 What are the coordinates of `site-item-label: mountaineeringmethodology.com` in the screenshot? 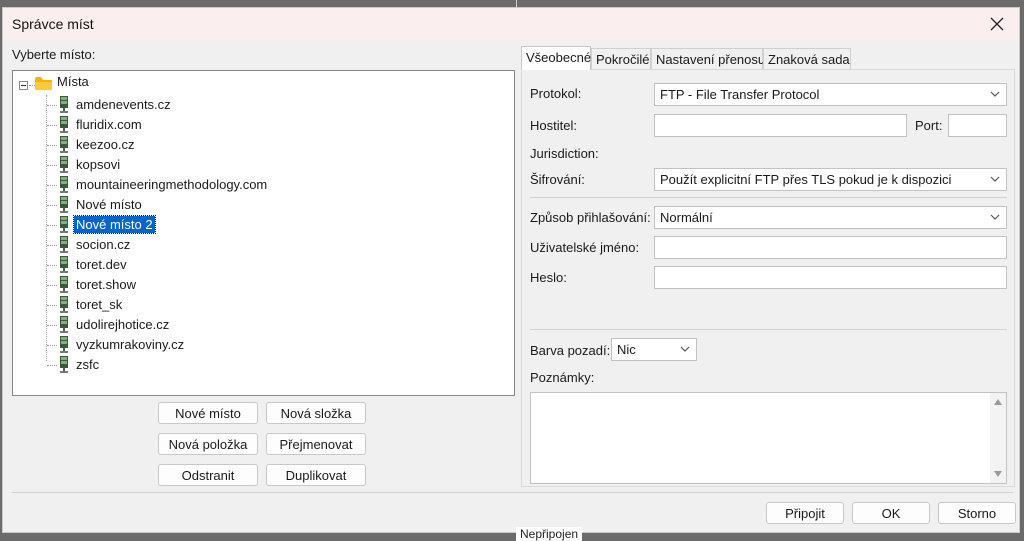 It's located at (172, 184).